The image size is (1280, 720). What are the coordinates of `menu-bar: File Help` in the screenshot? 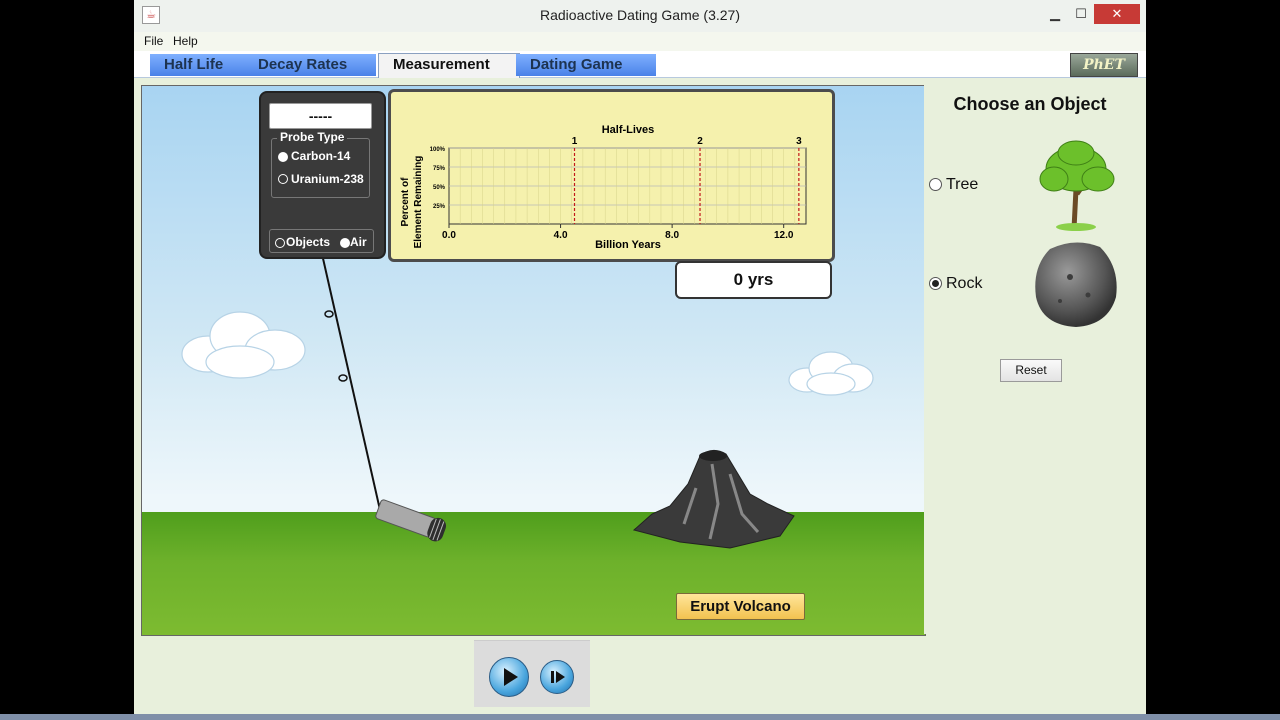 It's located at (640, 41).